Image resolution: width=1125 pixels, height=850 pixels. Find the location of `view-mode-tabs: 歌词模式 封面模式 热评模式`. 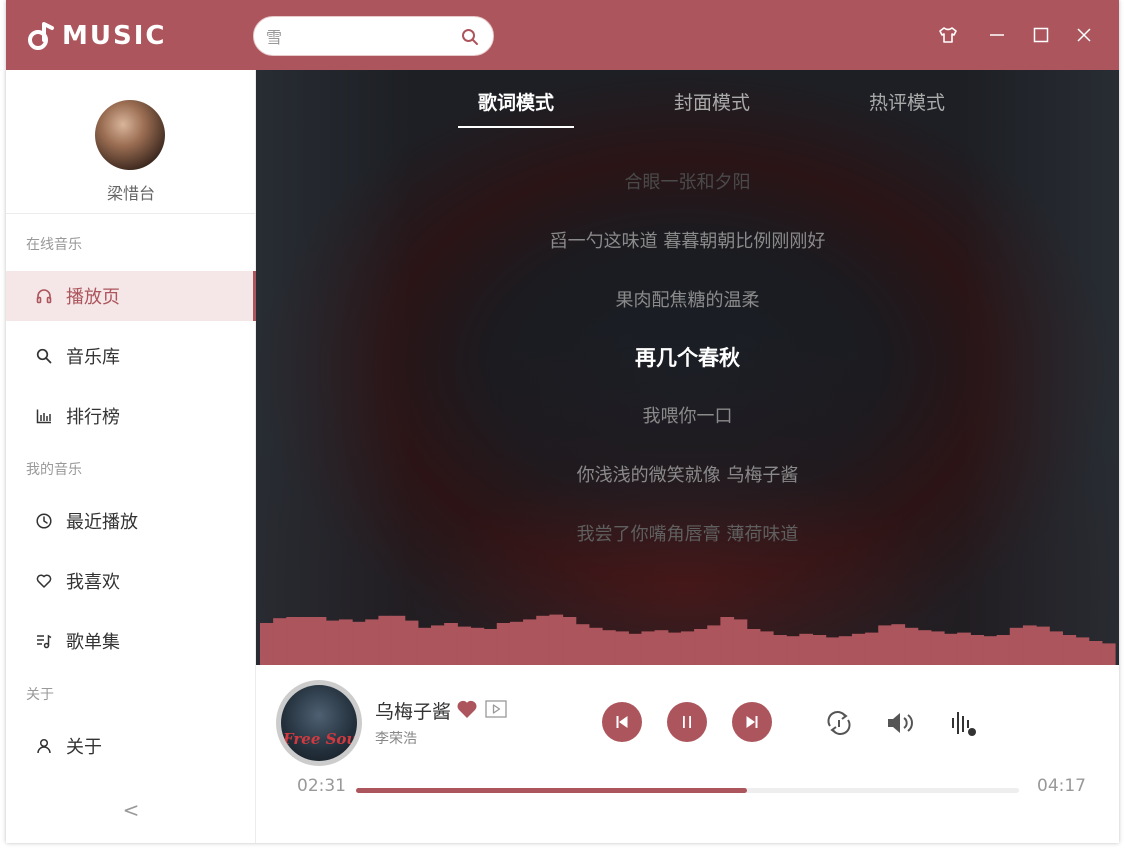

view-mode-tabs: 歌词模式 封面模式 热评模式 is located at coordinates (687, 108).